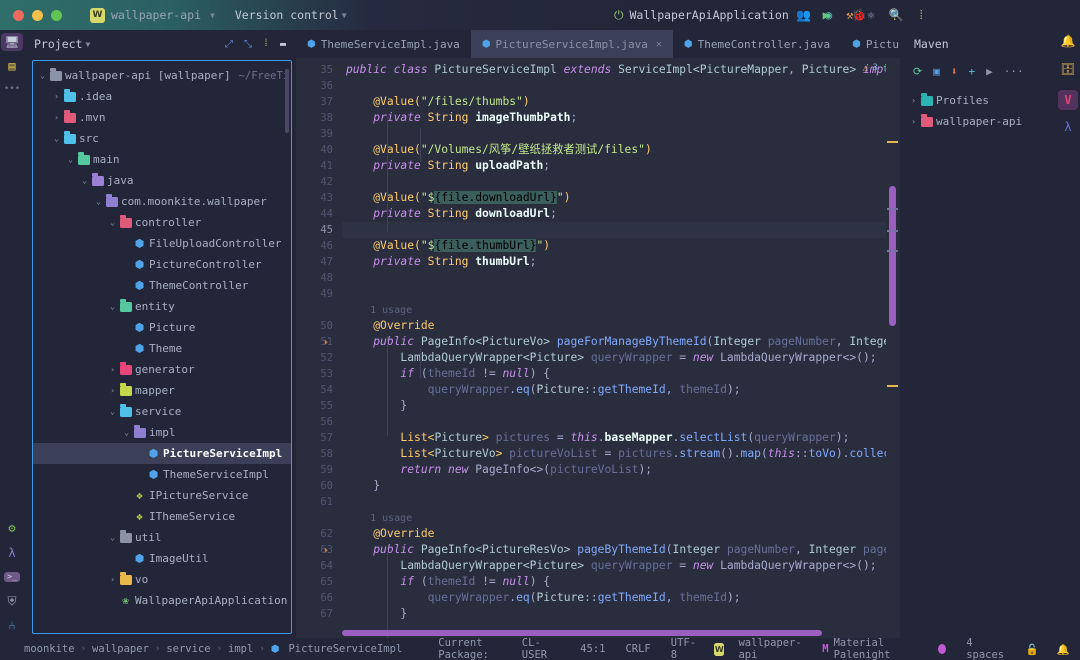 This screenshot has width=1080, height=660. Describe the element at coordinates (162, 369) in the screenshot. I see `tree-item-generator: › generator` at that location.